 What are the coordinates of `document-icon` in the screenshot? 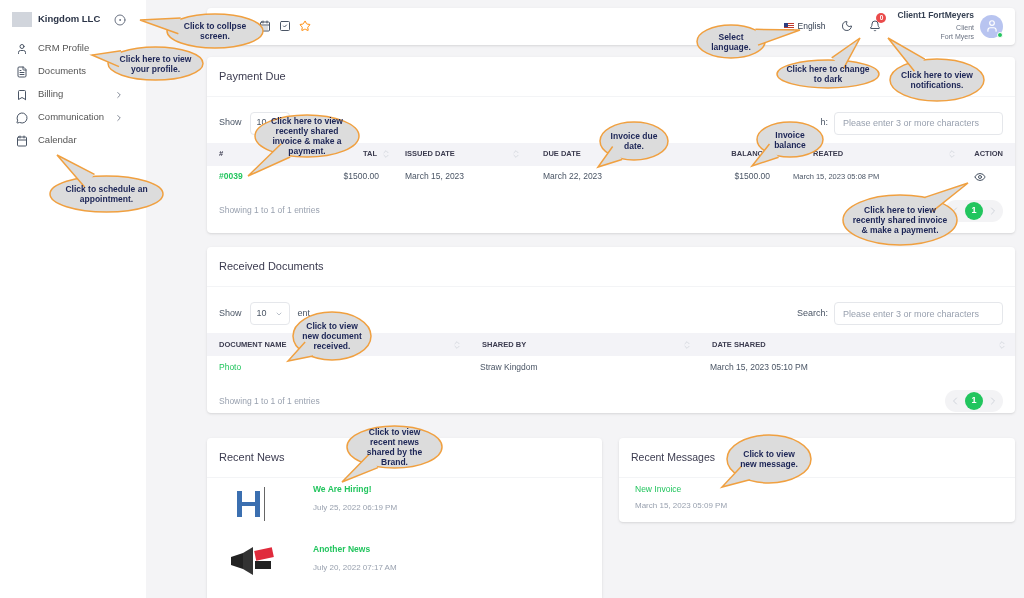 It's located at (22, 71).